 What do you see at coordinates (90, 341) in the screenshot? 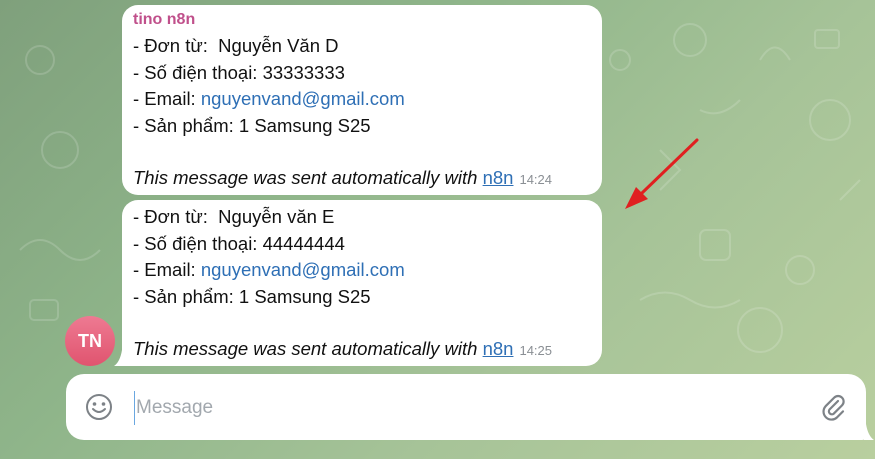
I see `avatar: TN` at bounding box center [90, 341].